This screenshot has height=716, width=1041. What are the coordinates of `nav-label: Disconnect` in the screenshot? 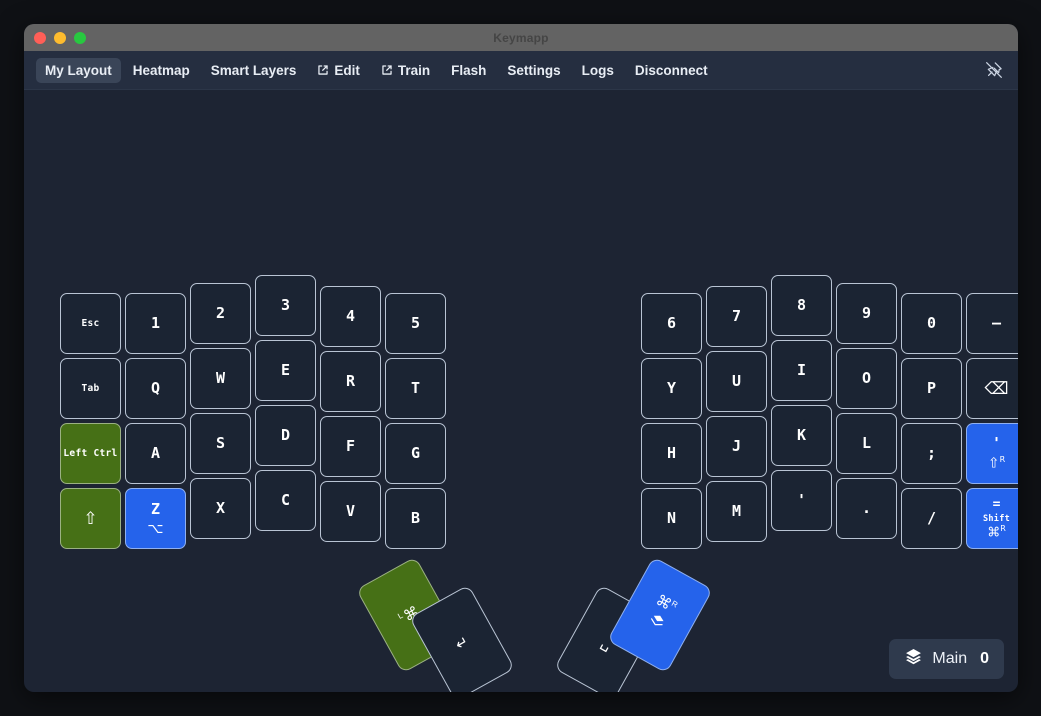 It's located at (671, 70).